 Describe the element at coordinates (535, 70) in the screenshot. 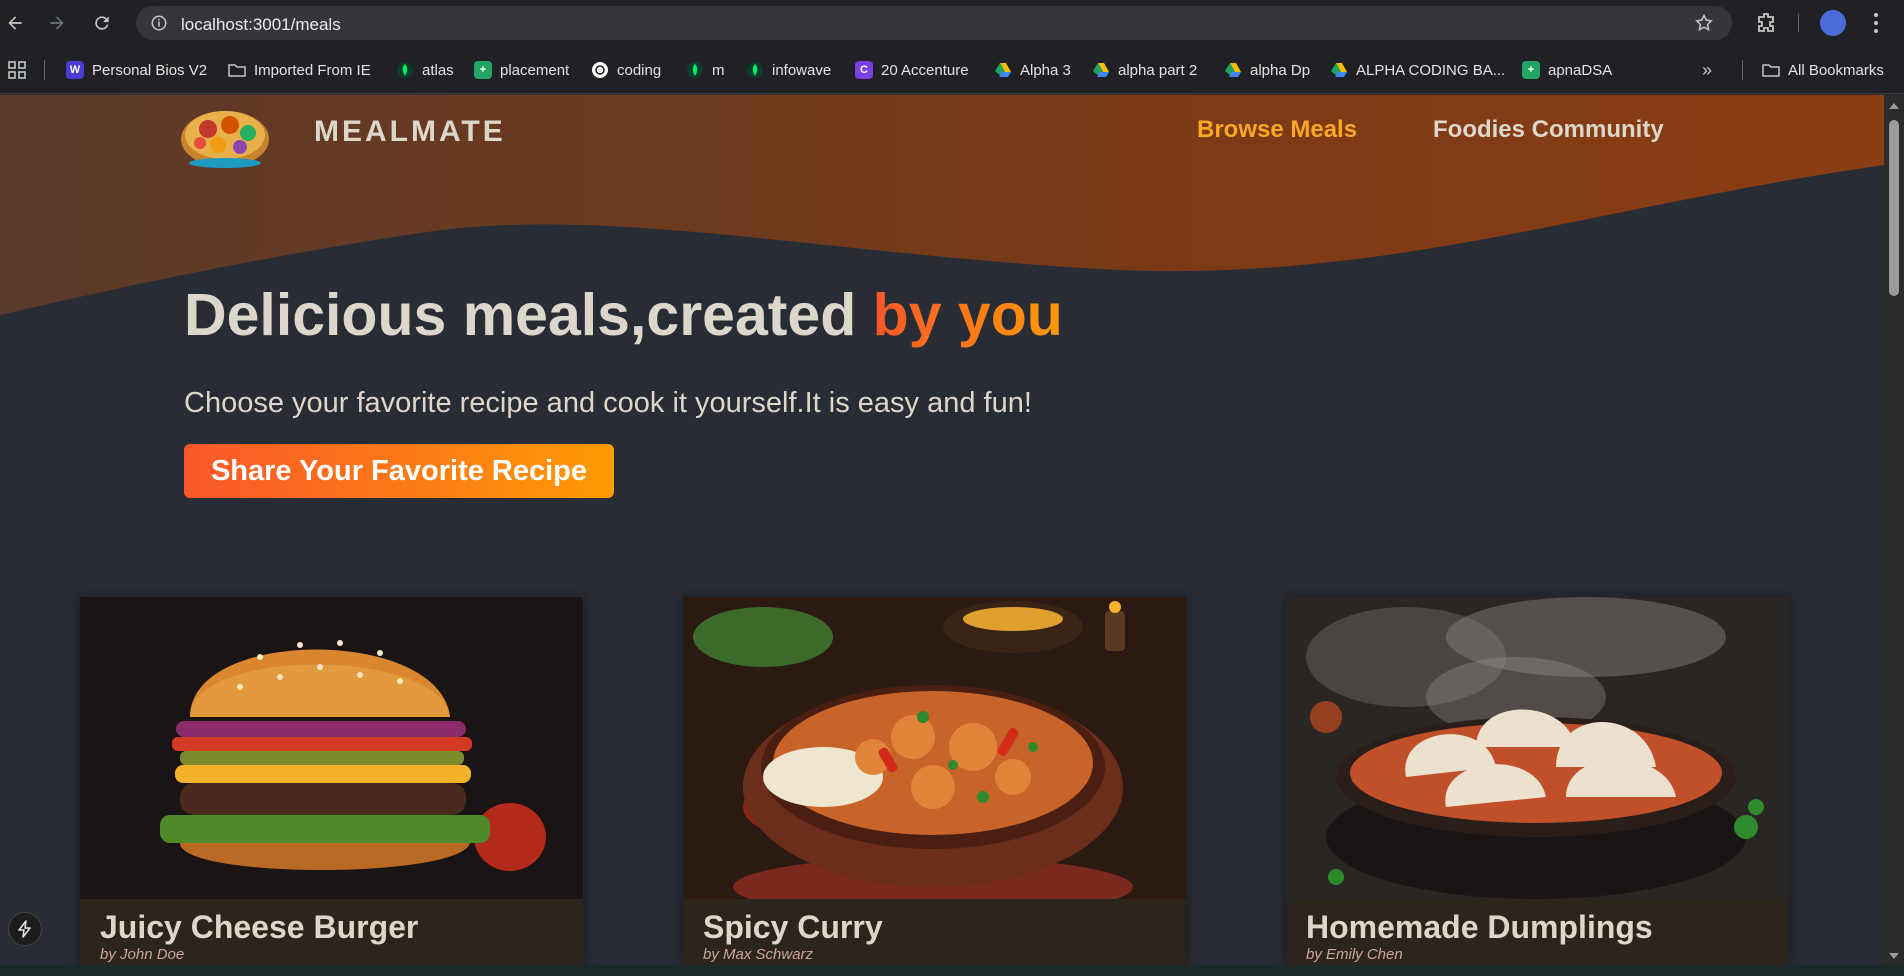

I see `bookmark-label: placement` at that location.